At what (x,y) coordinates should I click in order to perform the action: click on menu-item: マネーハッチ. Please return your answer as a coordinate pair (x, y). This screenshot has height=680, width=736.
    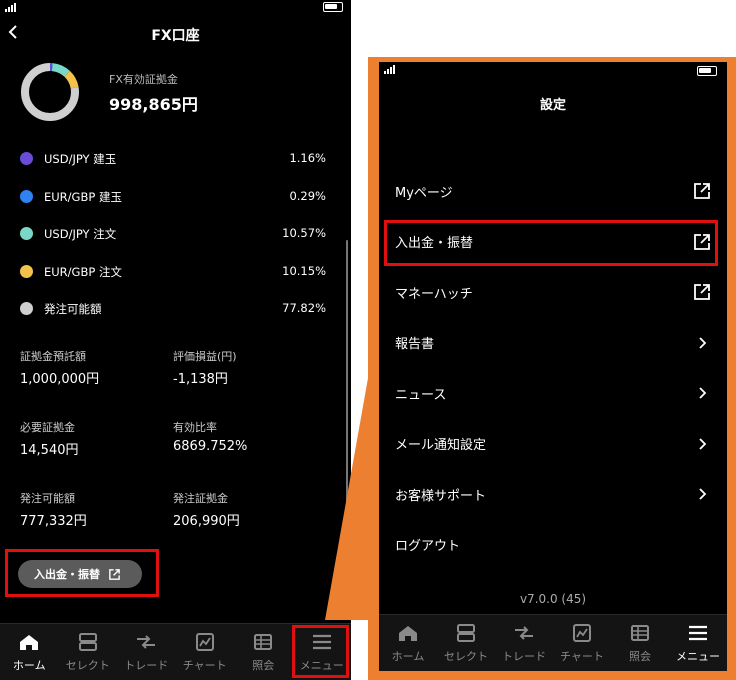
    Looking at the image, I should click on (553, 292).